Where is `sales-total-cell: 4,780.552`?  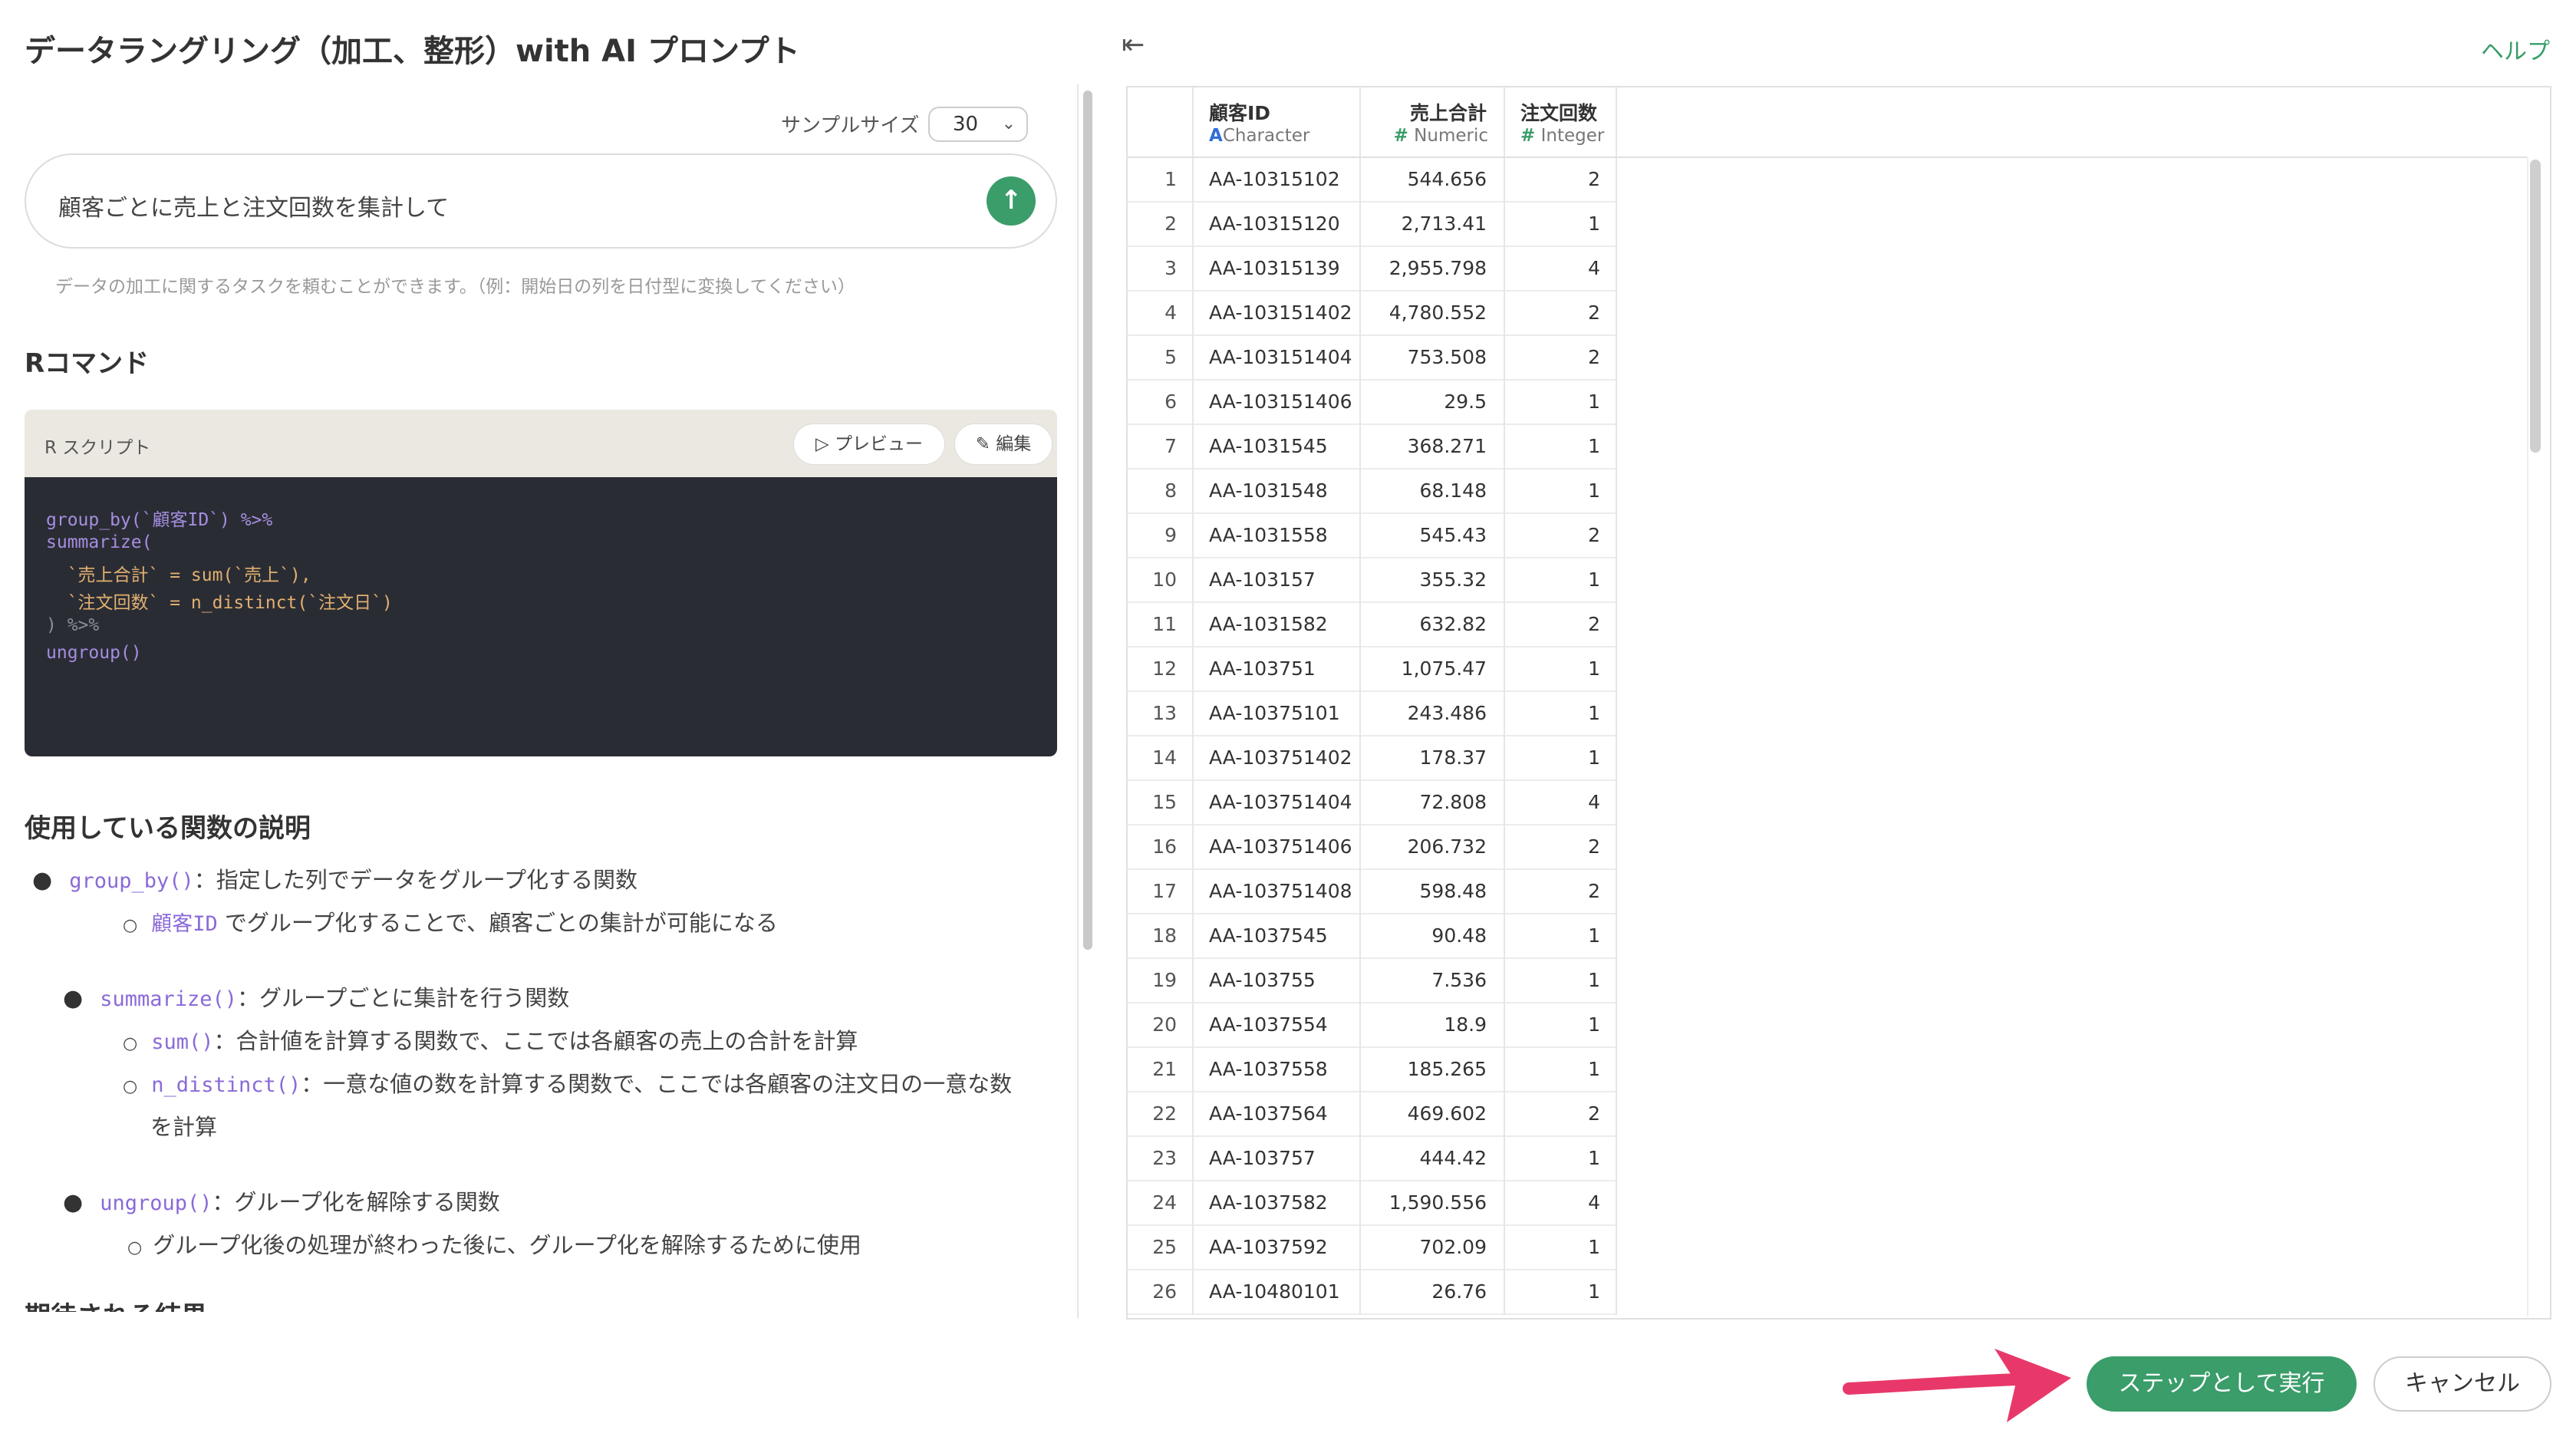
sales-total-cell: 4,780.552 is located at coordinates (1433, 314).